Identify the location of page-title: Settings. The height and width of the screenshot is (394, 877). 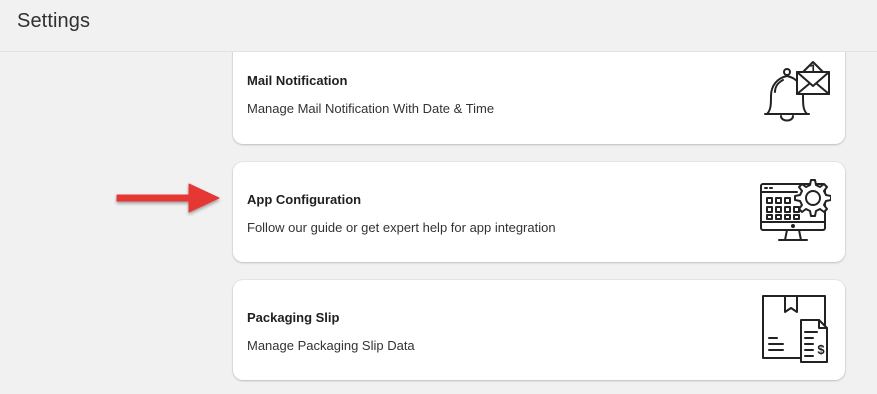
(54, 21).